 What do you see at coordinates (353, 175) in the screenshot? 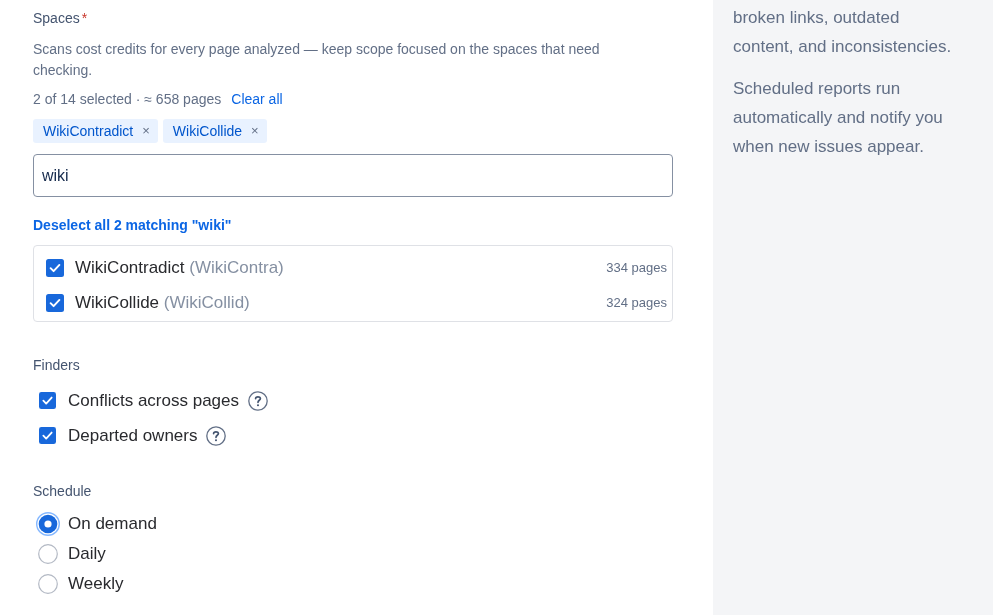
I see `search-field: wiki` at bounding box center [353, 175].